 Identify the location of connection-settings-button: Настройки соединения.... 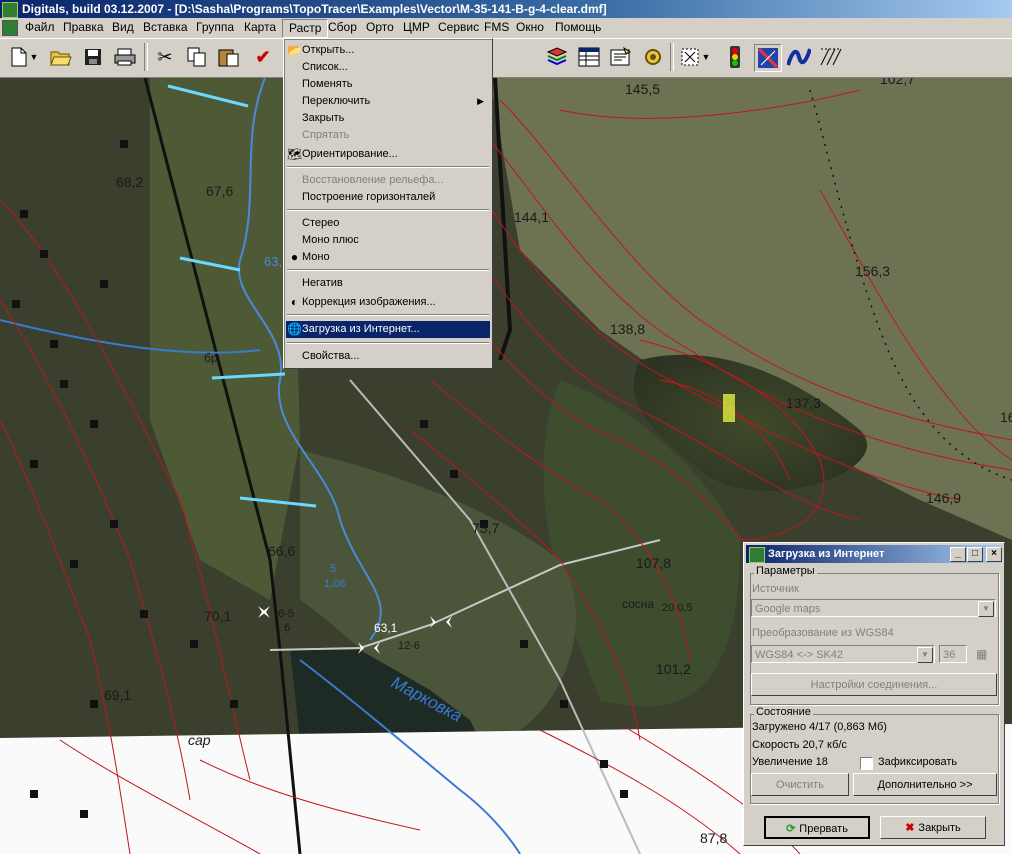
(874, 684).